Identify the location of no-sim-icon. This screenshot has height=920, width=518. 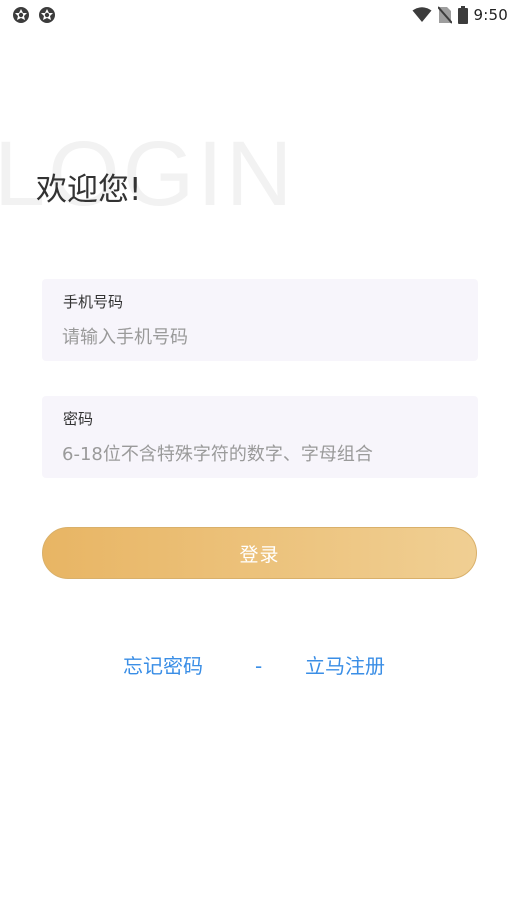
(444, 15).